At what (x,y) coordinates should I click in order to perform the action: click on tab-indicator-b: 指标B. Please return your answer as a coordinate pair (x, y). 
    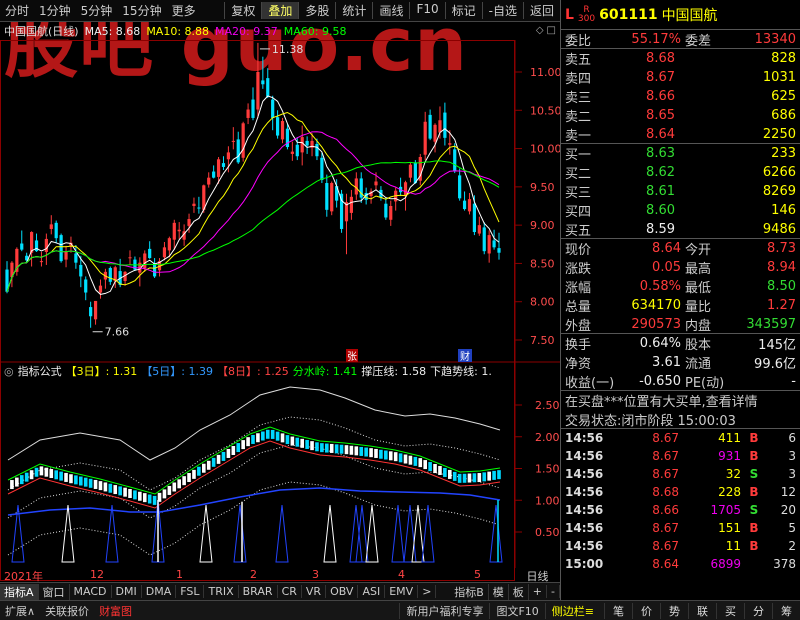
    Looking at the image, I should click on (469, 591).